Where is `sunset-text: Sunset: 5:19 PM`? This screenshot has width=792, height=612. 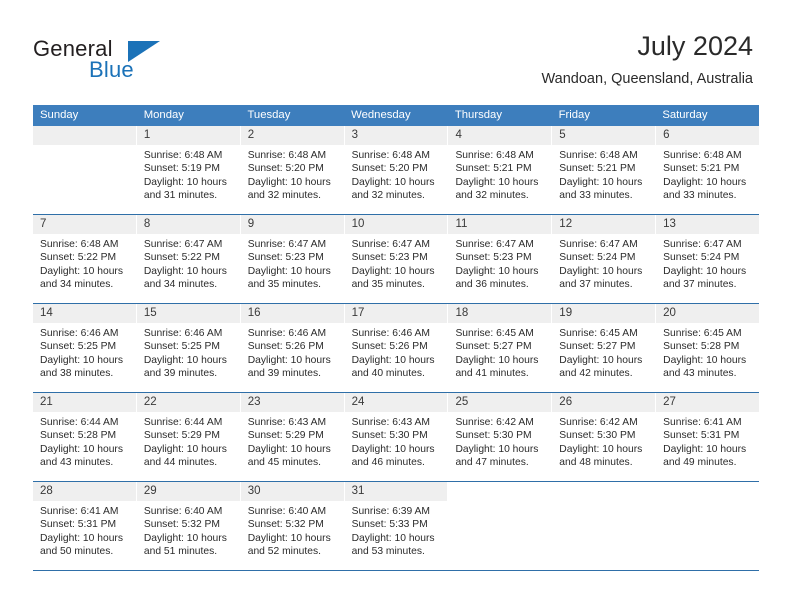 sunset-text: Sunset: 5:19 PM is located at coordinates (181, 169).